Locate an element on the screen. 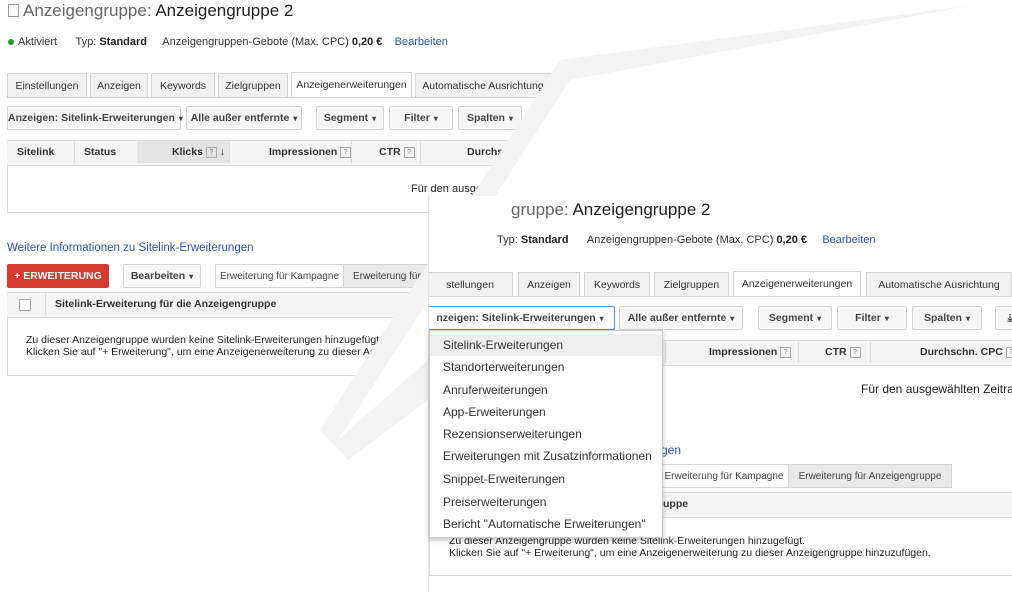  menu-item-snippet: Snippet-Erweiterungen is located at coordinates (546, 479).